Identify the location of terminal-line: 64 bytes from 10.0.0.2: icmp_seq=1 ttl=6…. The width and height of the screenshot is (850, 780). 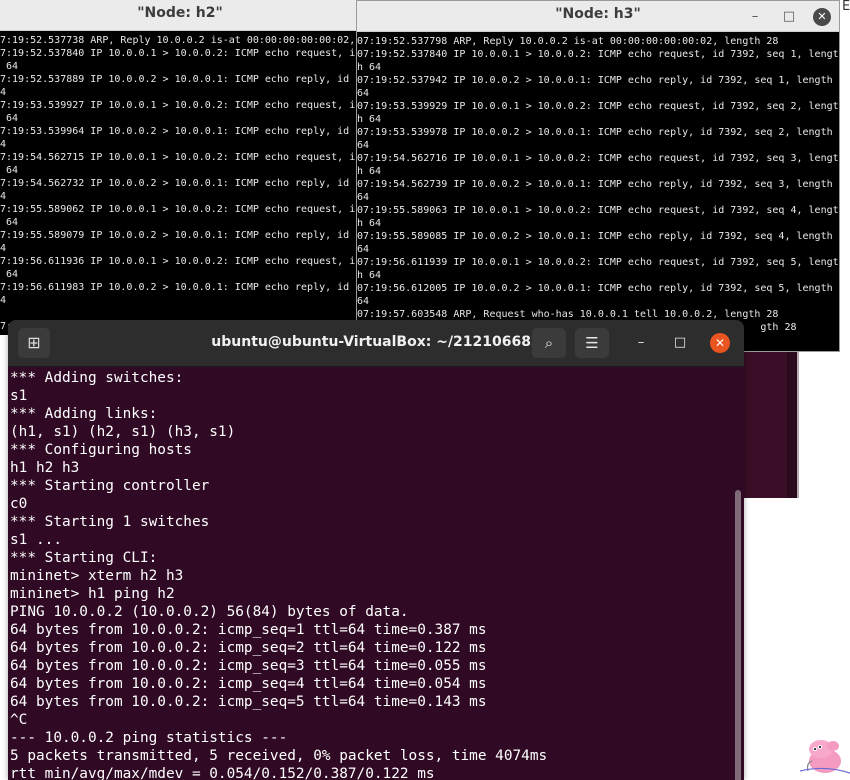
(248, 630).